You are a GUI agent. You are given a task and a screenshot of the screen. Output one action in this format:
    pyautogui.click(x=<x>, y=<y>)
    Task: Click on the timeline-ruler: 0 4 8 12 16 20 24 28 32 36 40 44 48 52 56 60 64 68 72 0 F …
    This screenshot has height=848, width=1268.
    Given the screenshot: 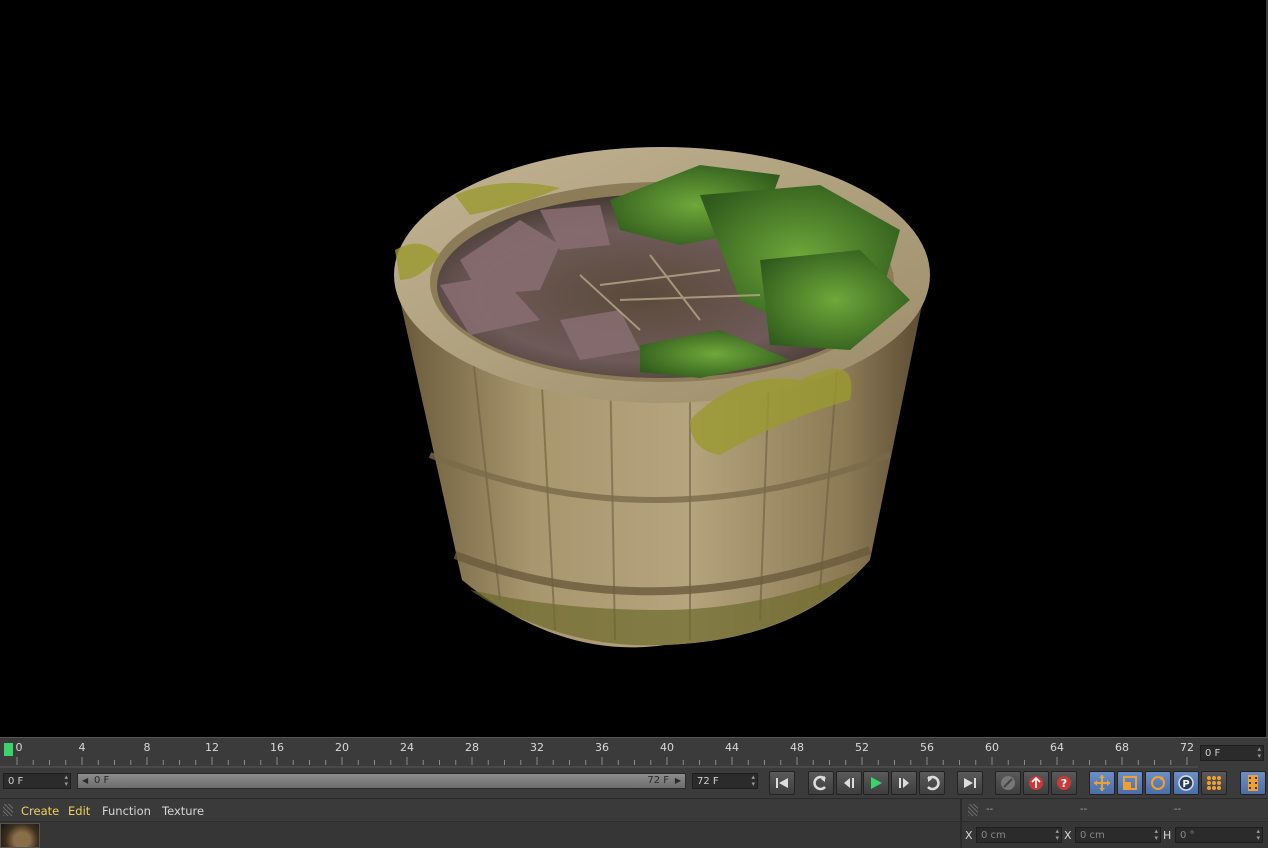 What is the action you would take?
    pyautogui.click(x=634, y=753)
    